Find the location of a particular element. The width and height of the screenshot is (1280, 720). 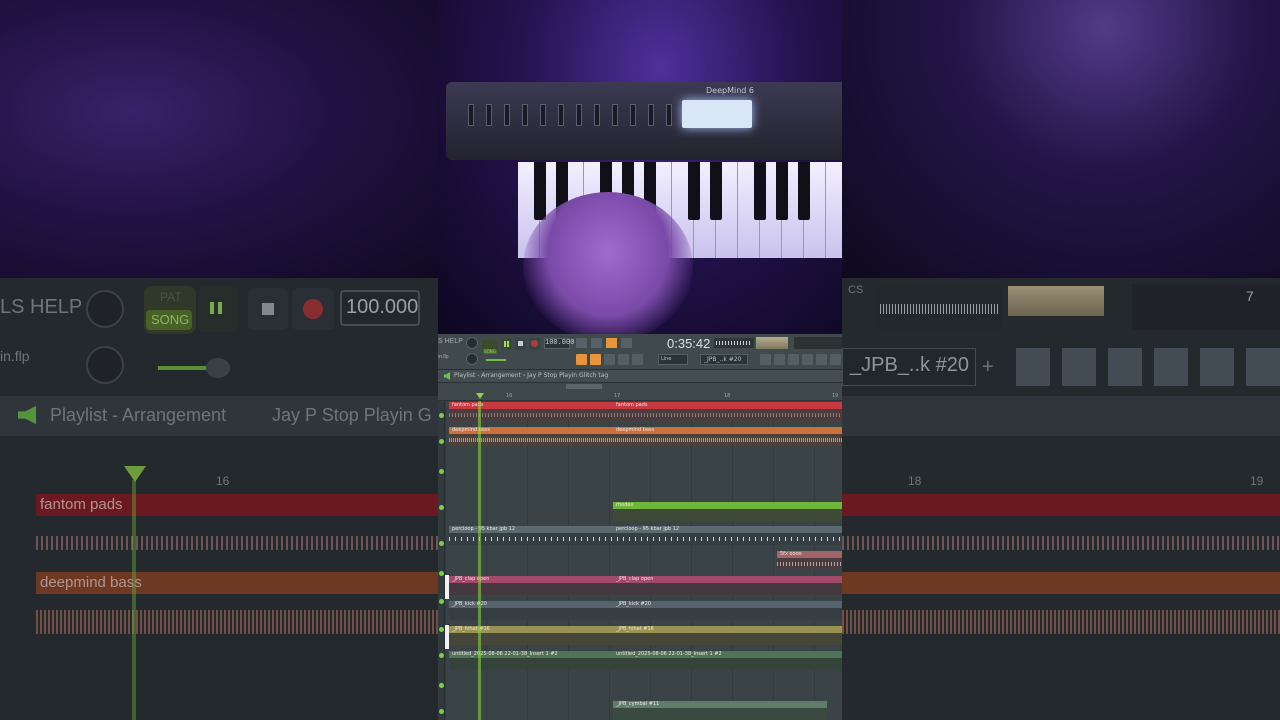

play-marker is located at coordinates (480, 396).